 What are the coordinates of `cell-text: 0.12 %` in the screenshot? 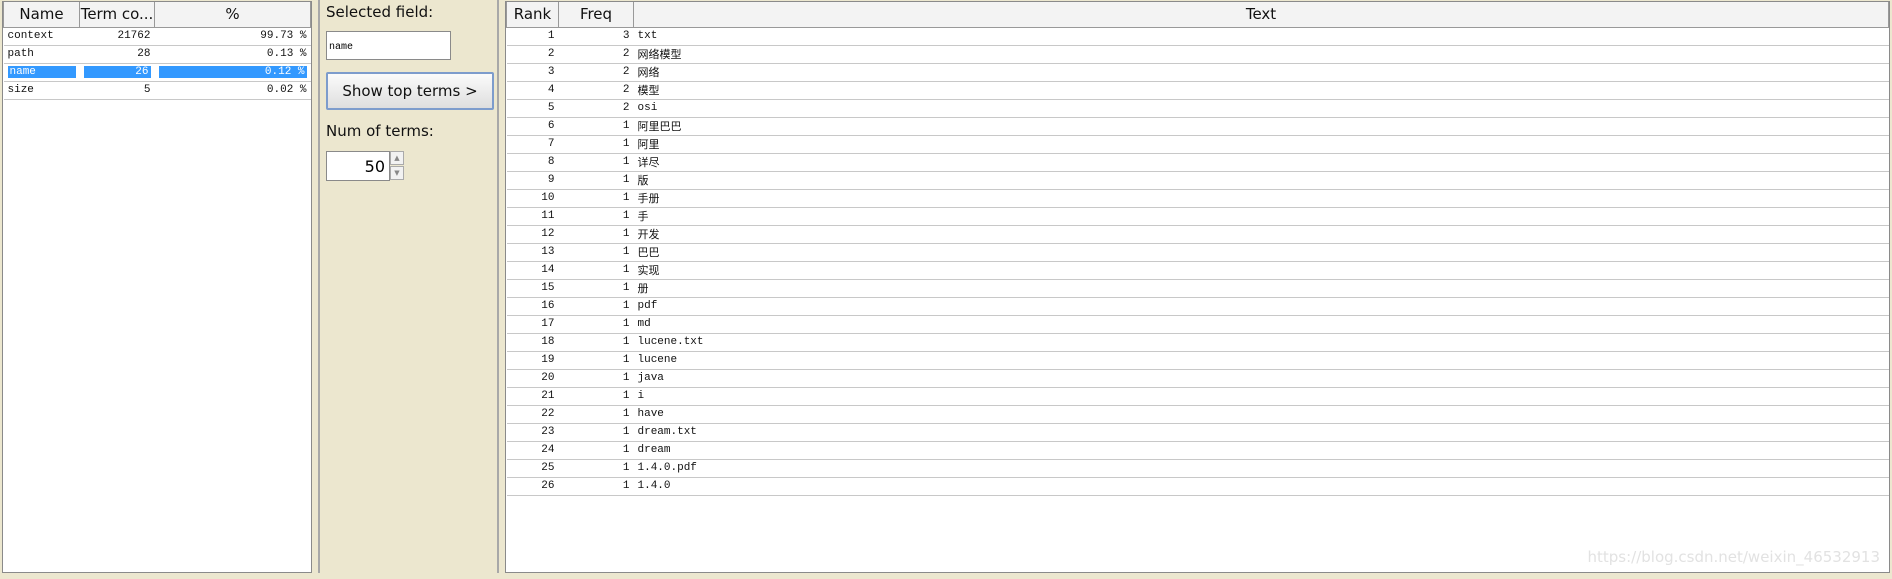 It's located at (232, 72).